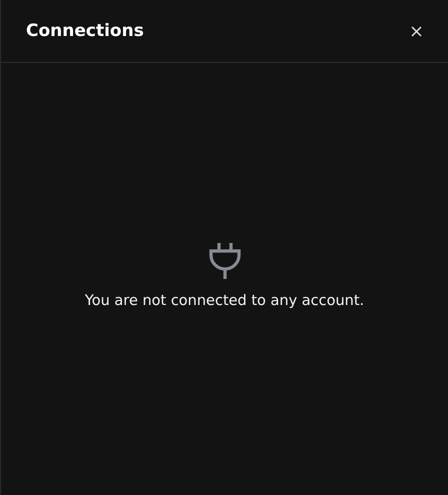 This screenshot has width=448, height=495. I want to click on plug-icon, so click(224, 261).